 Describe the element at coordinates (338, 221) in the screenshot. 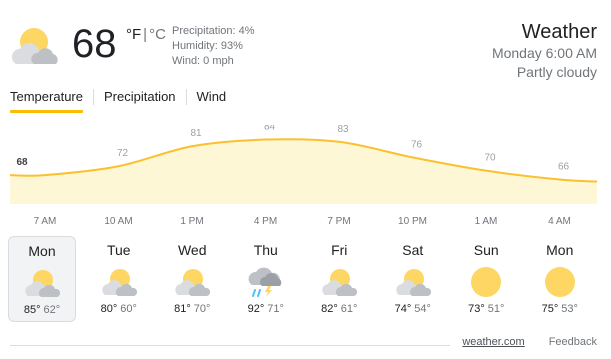

I see `time-axis-label: 7 PM` at that location.